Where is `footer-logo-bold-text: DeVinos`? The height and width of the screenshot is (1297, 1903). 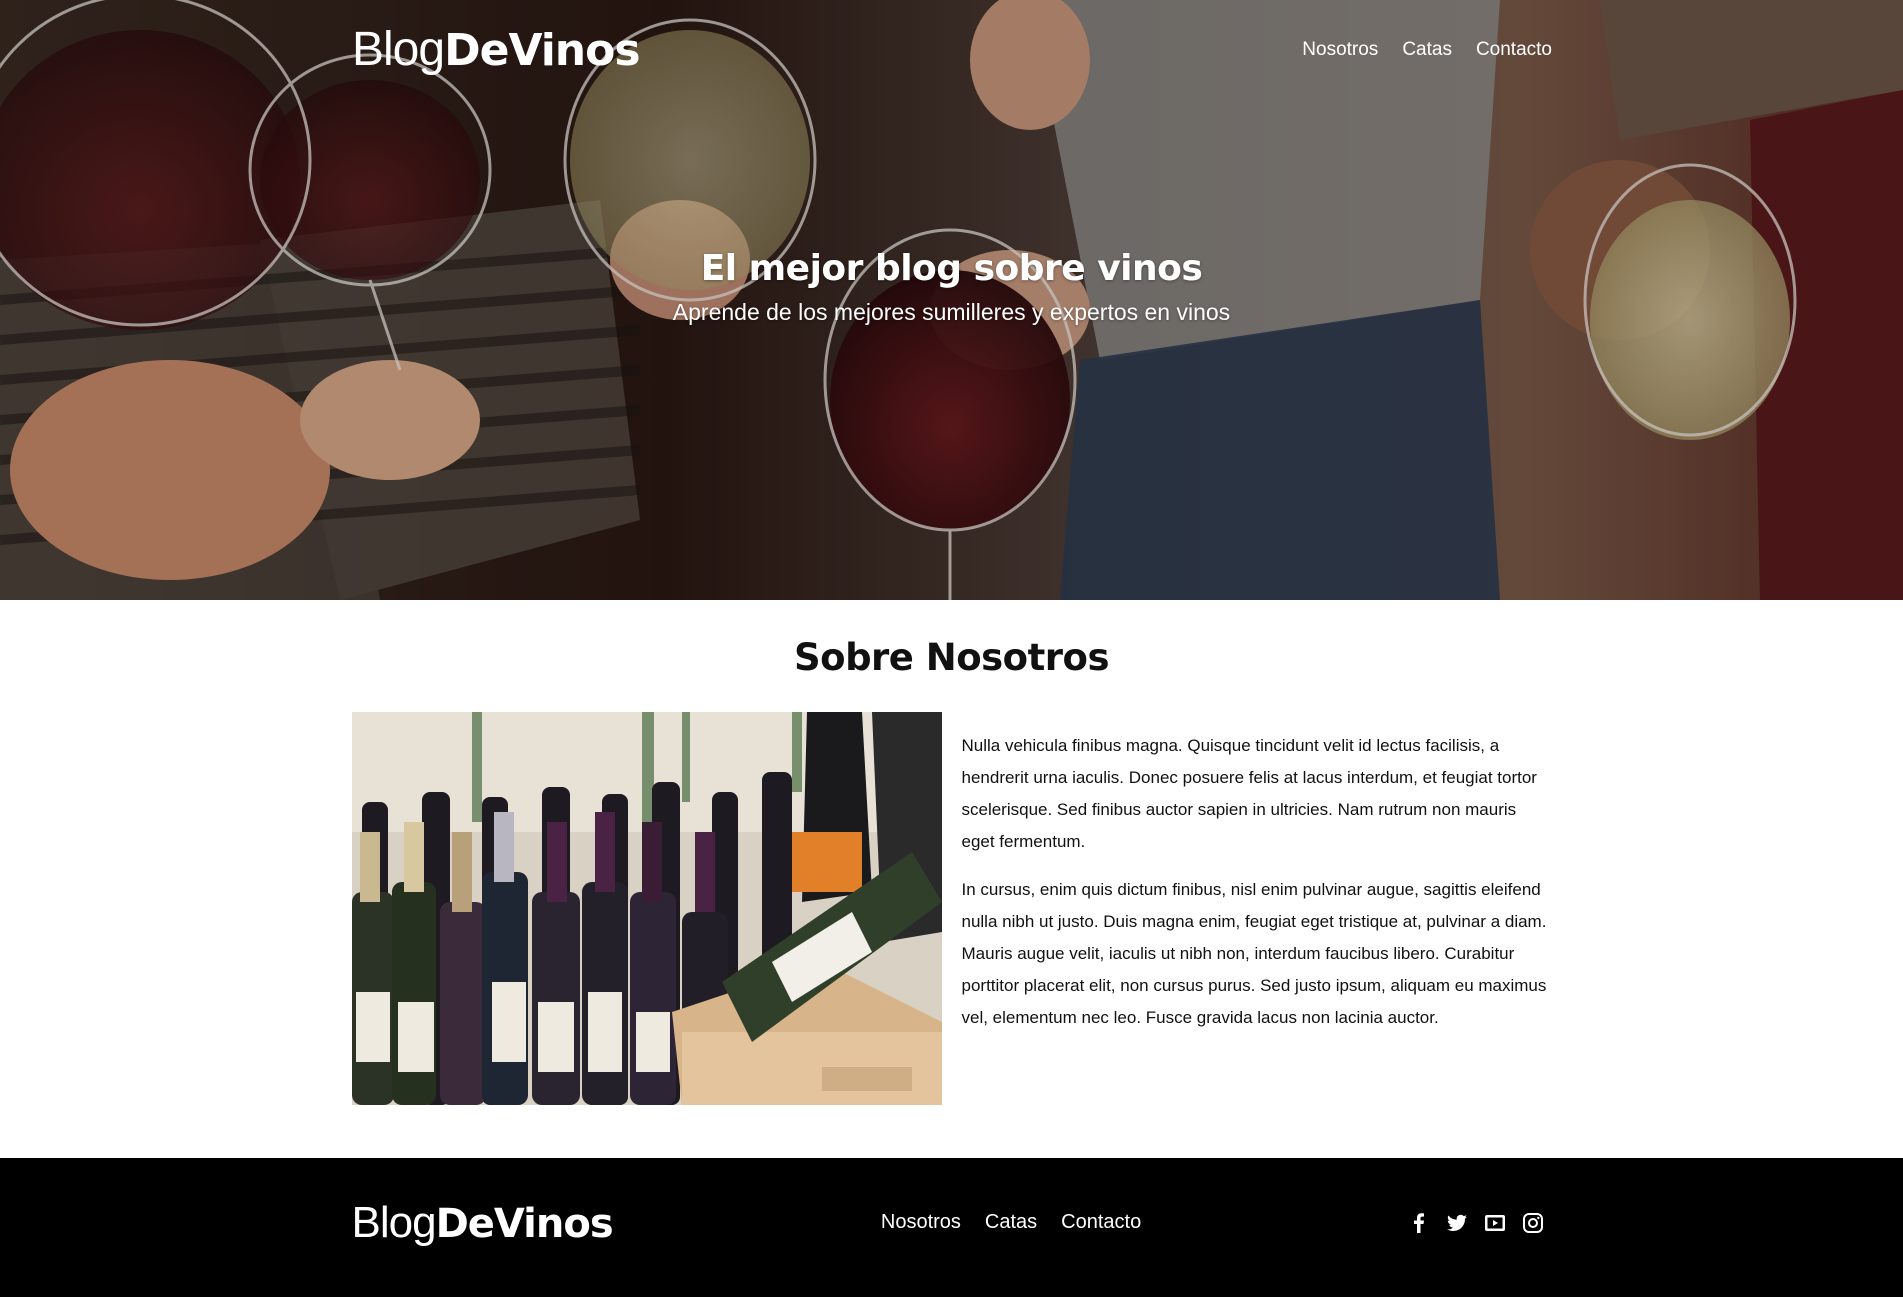 footer-logo-bold-text: DeVinos is located at coordinates (524, 1223).